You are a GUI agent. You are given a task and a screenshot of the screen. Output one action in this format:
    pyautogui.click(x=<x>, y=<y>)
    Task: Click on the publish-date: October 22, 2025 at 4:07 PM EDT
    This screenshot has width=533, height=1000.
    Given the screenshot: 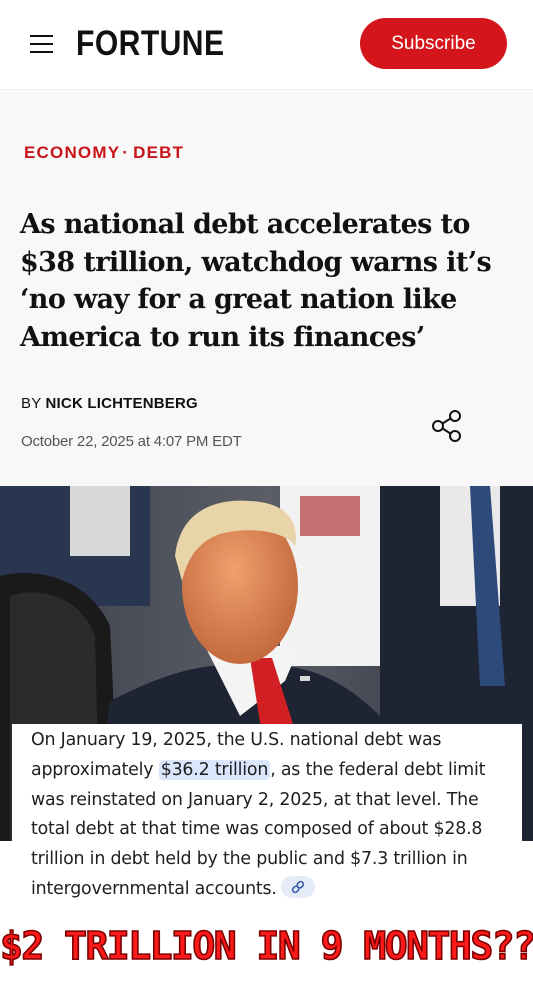 What is the action you would take?
    pyautogui.click(x=131, y=441)
    